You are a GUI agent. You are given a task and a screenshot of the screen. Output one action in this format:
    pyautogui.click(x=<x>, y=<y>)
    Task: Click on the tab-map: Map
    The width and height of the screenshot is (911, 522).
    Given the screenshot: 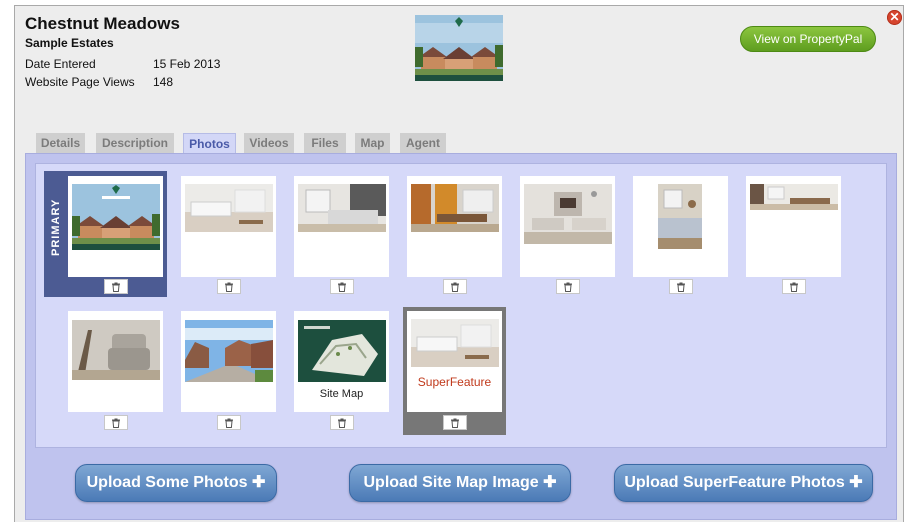 What is the action you would take?
    pyautogui.click(x=372, y=143)
    